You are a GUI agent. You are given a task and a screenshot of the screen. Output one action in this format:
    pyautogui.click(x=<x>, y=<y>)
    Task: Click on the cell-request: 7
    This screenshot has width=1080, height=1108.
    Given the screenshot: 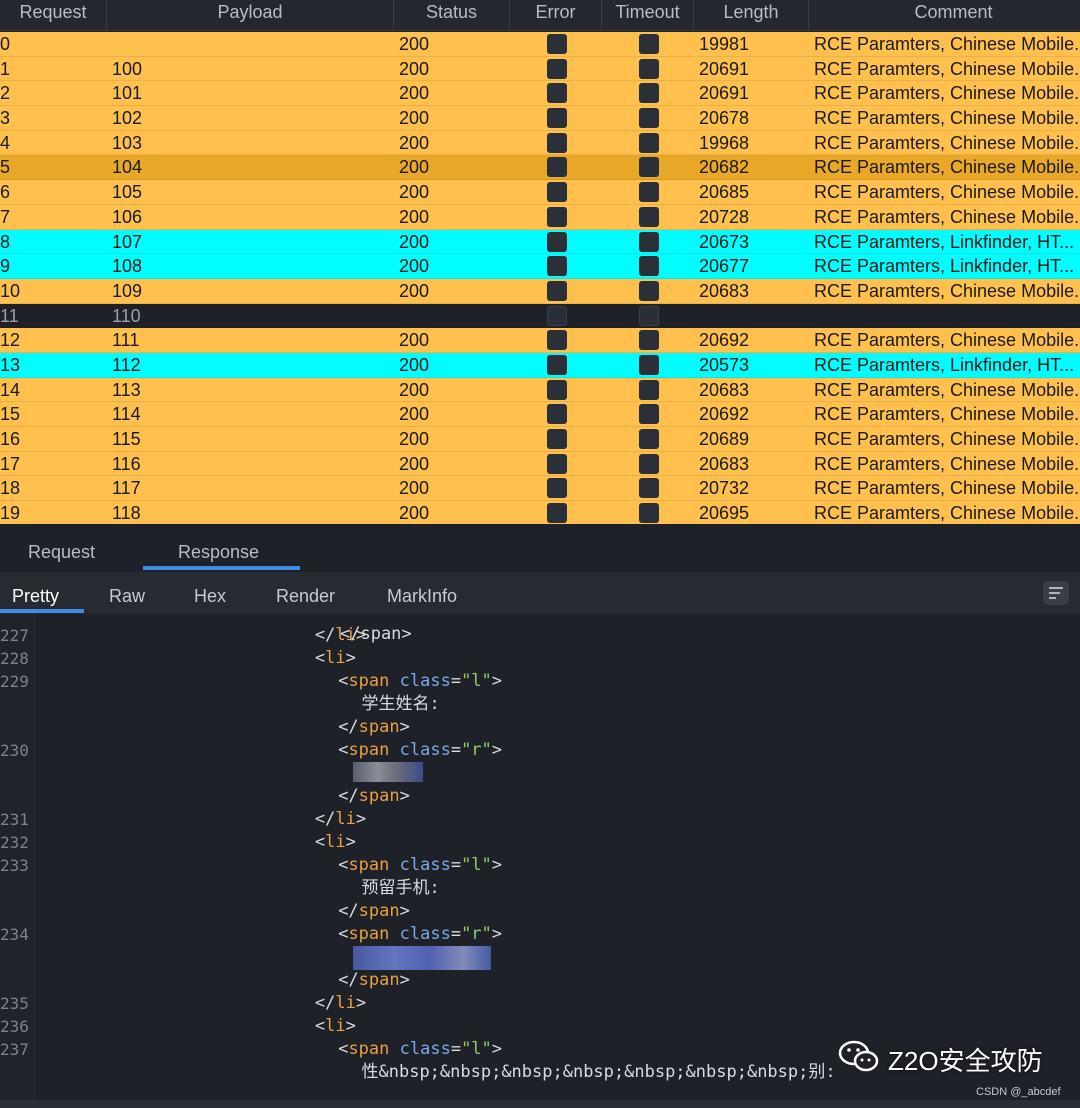 What is the action you would take?
    pyautogui.click(x=5, y=216)
    